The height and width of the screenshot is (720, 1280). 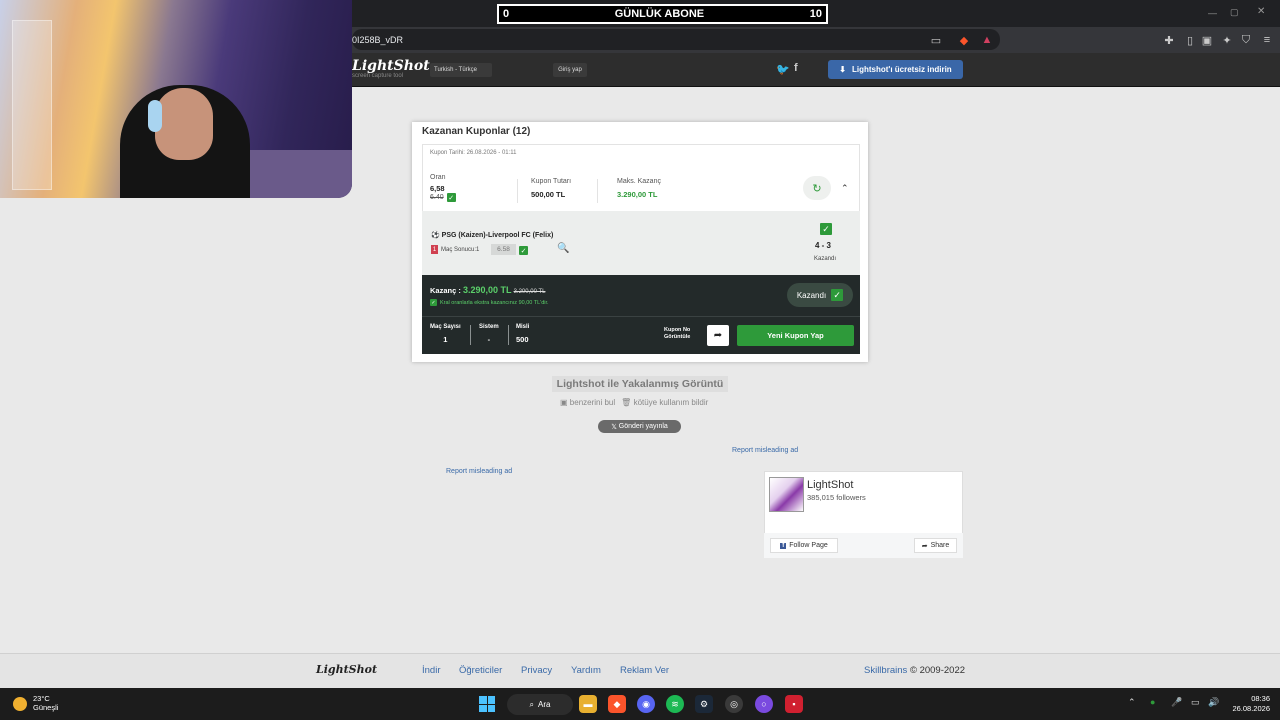 I want to click on url-text: 0I258B_vDR, so click(x=378, y=39).